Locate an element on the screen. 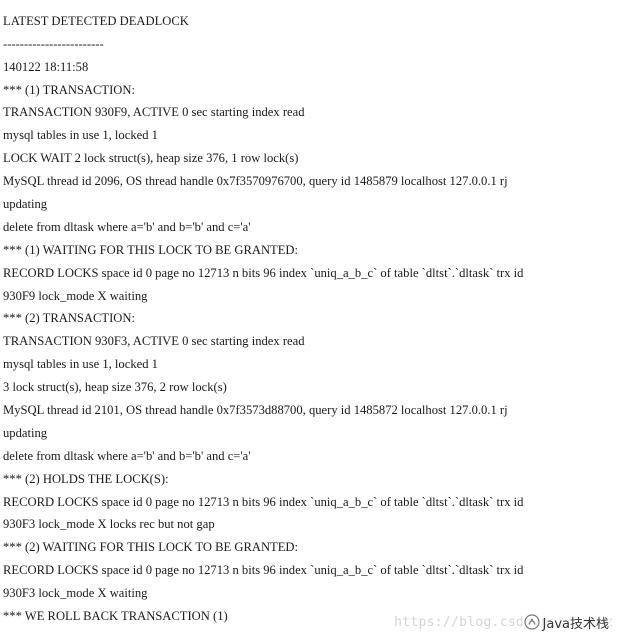 This screenshot has height=640, width=617. wechat-official-account-icon is located at coordinates (531, 622).